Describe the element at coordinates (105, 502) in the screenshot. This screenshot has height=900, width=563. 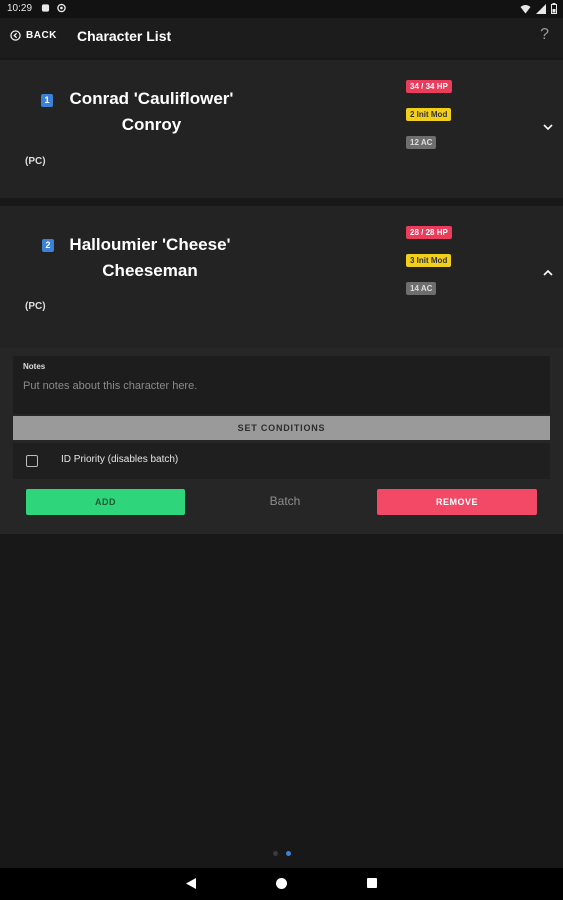
I see `add-button: ADD` at that location.